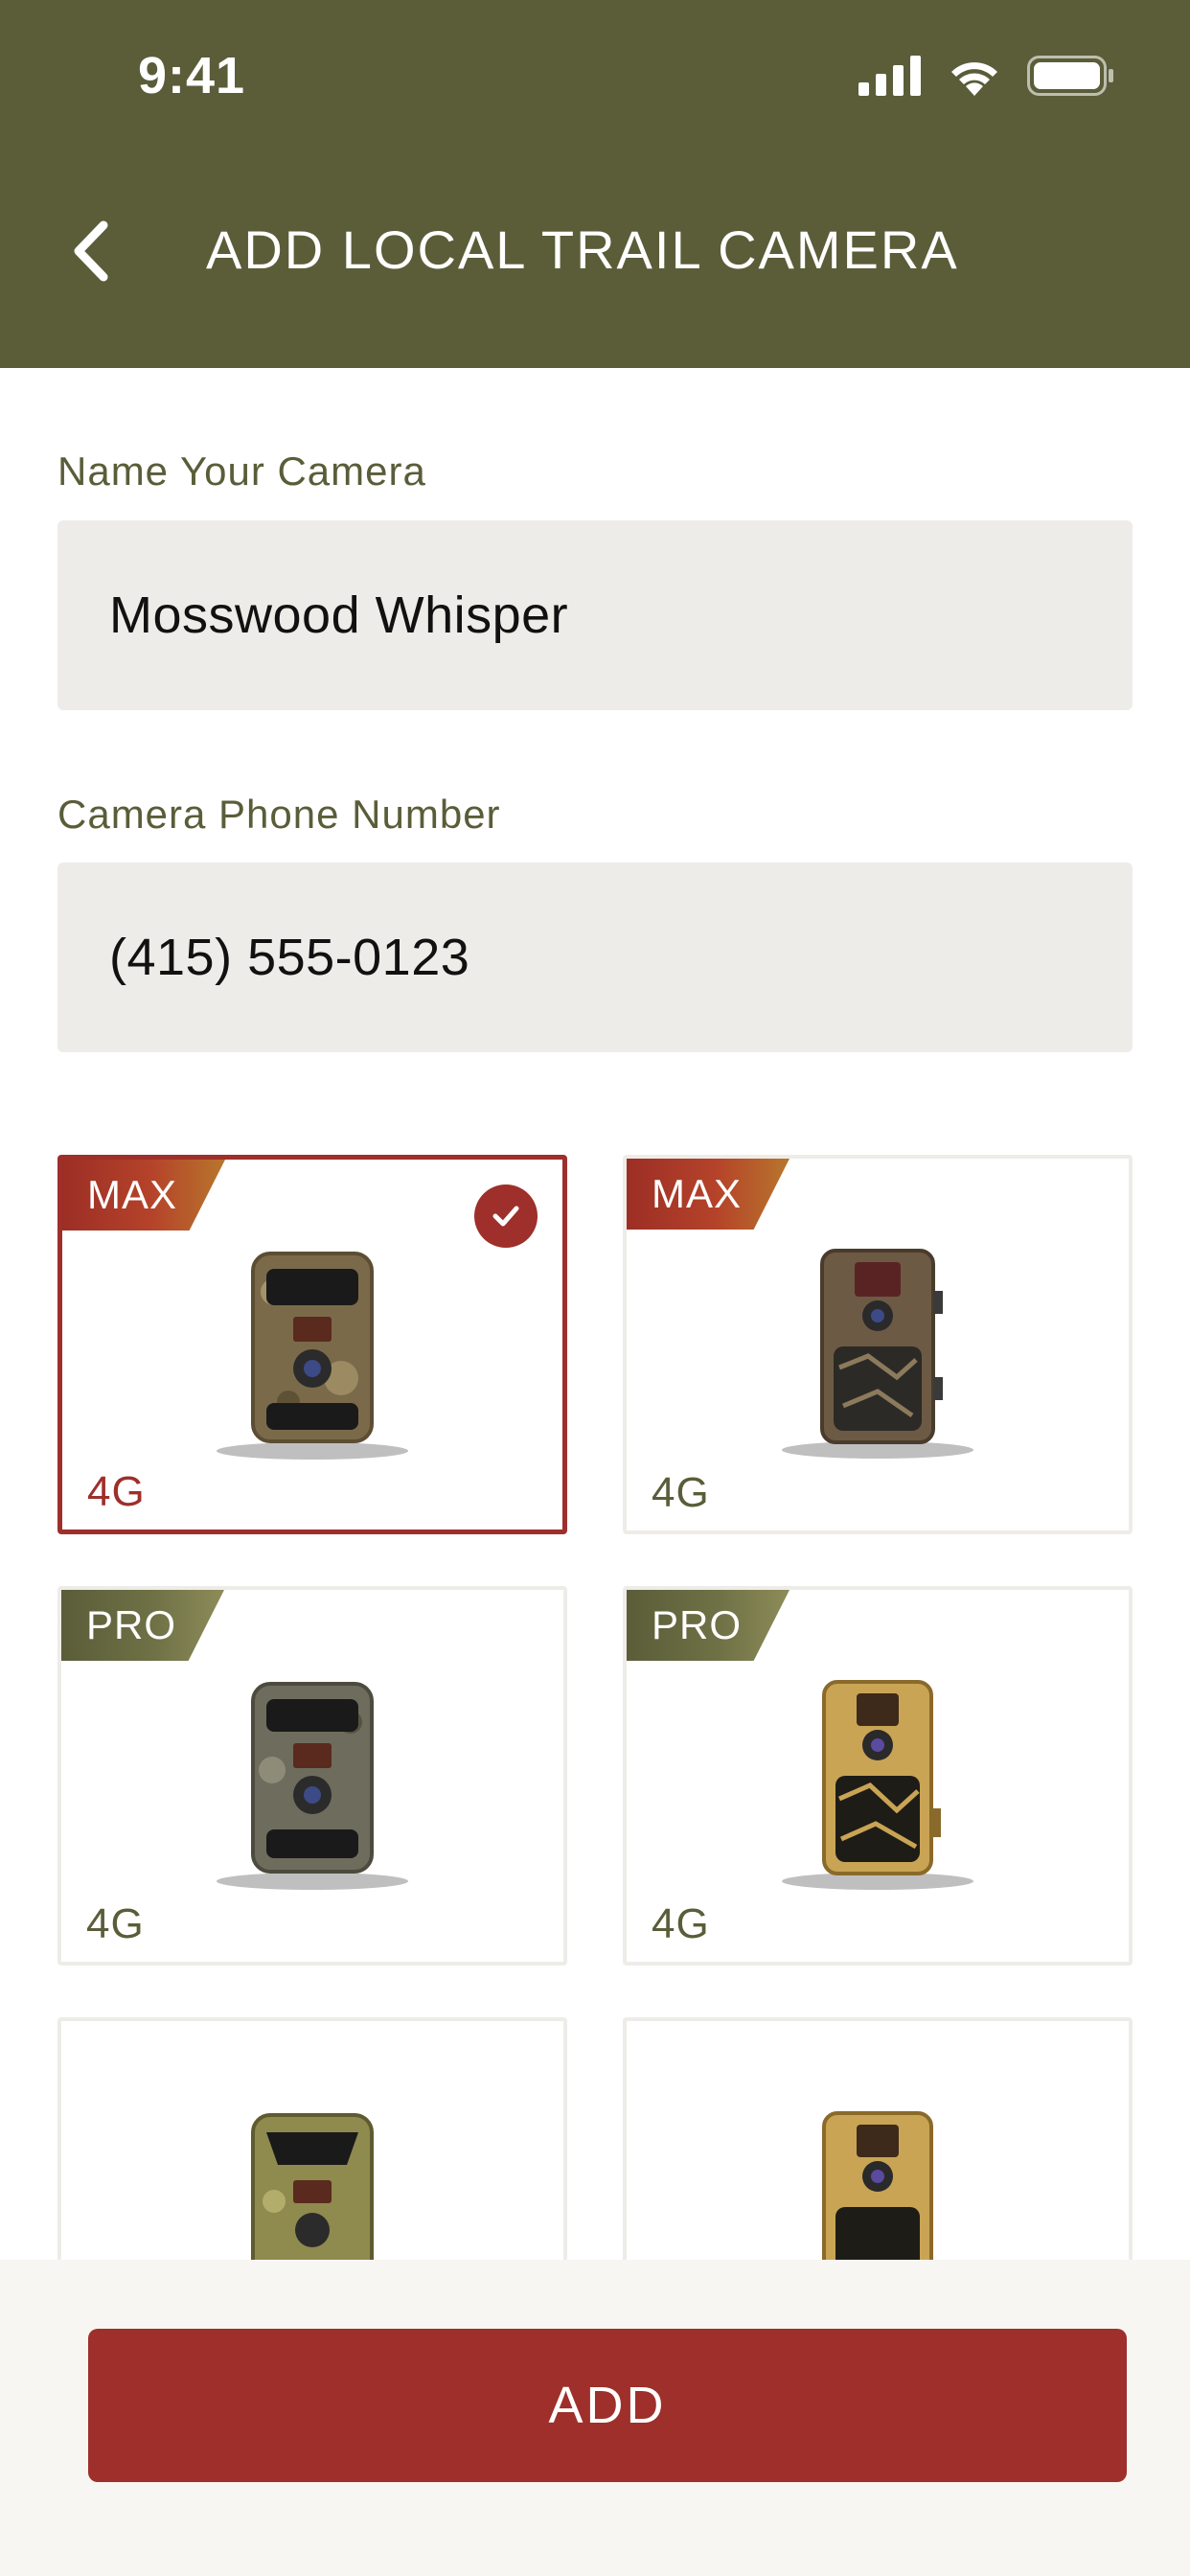 This screenshot has height=2576, width=1190. Describe the element at coordinates (91, 251) in the screenshot. I see `back-chevron-icon` at that location.